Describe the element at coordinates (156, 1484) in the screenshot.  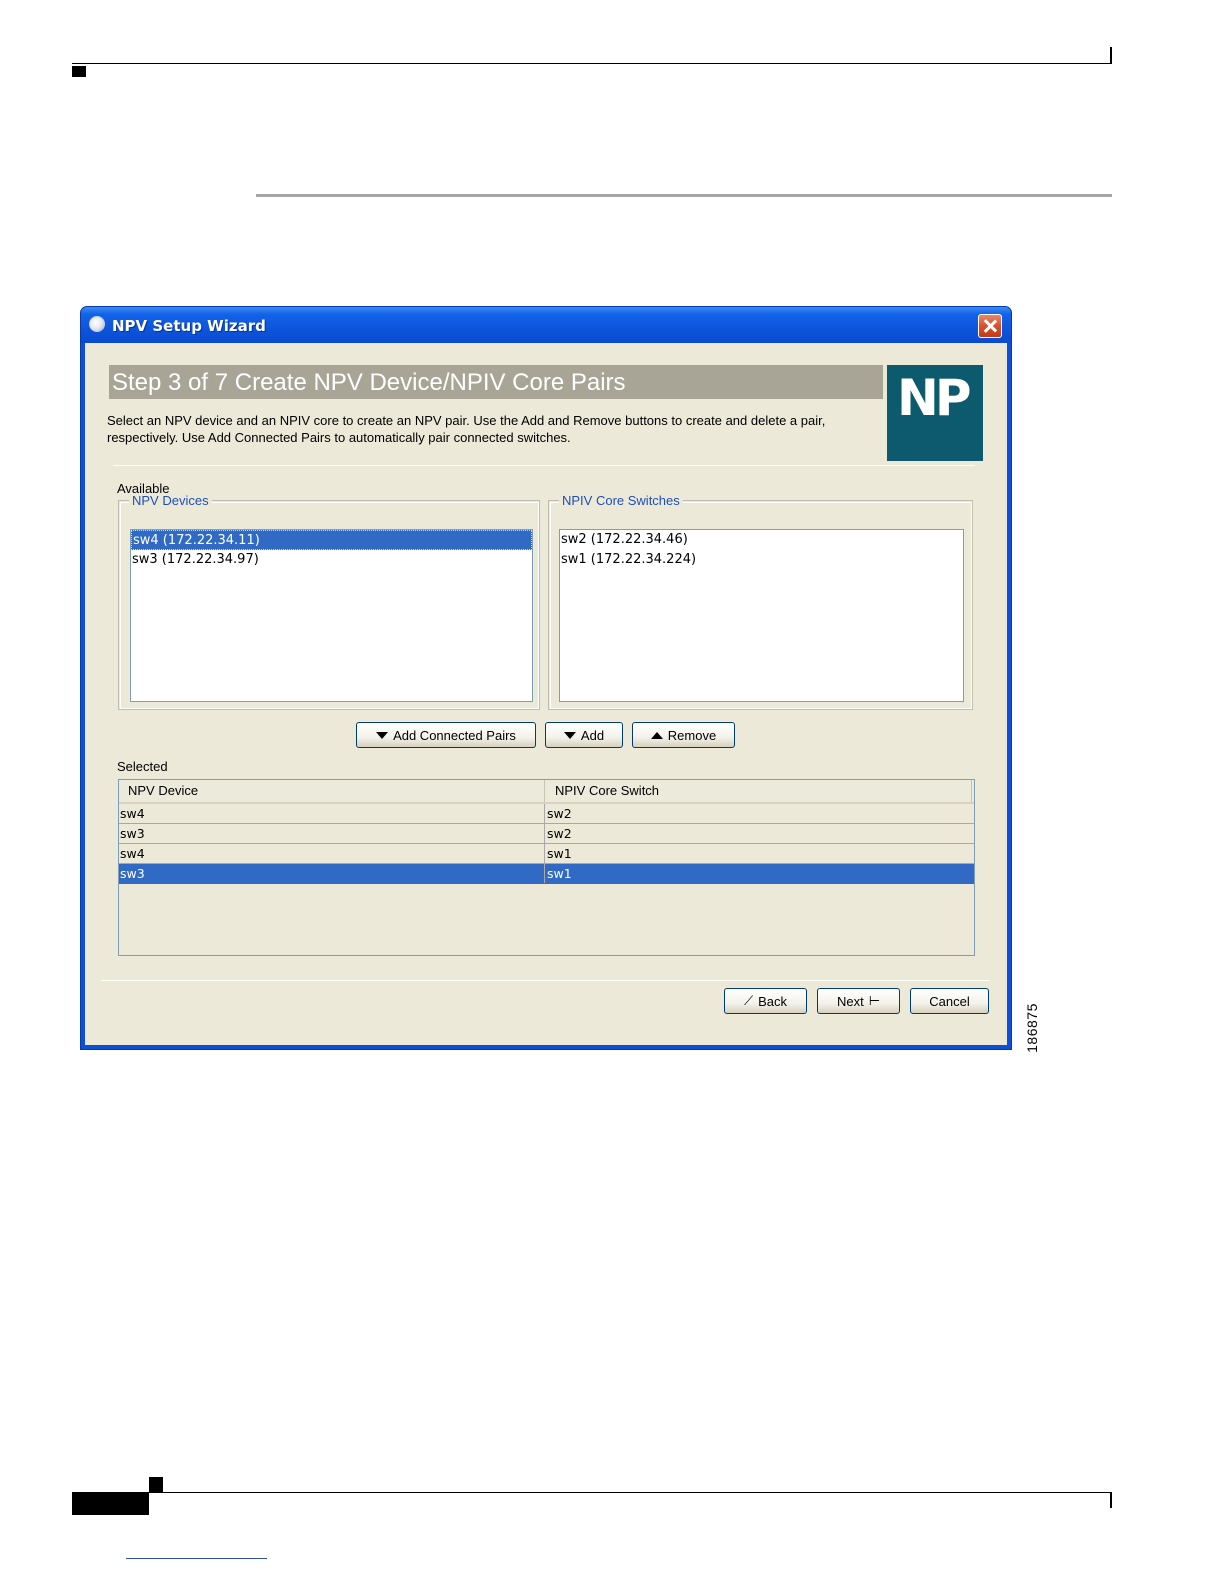
I see `page-footer-marker` at that location.